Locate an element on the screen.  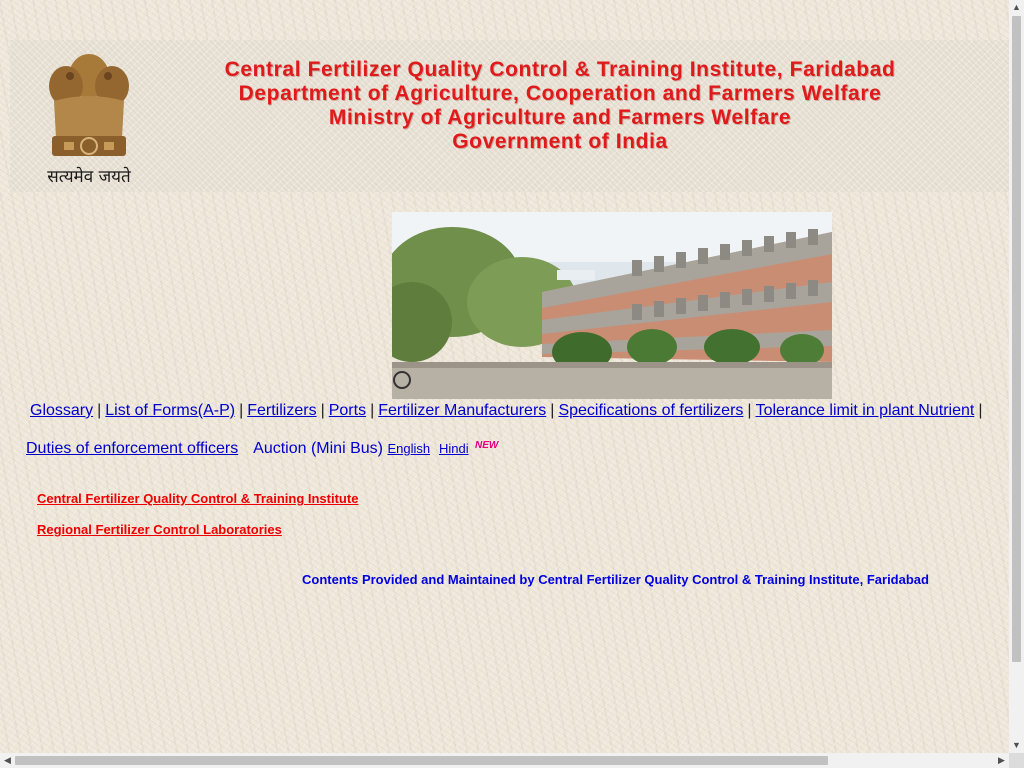
nav-auction-text: Auction (Mini Bus) is located at coordinates (318, 448).